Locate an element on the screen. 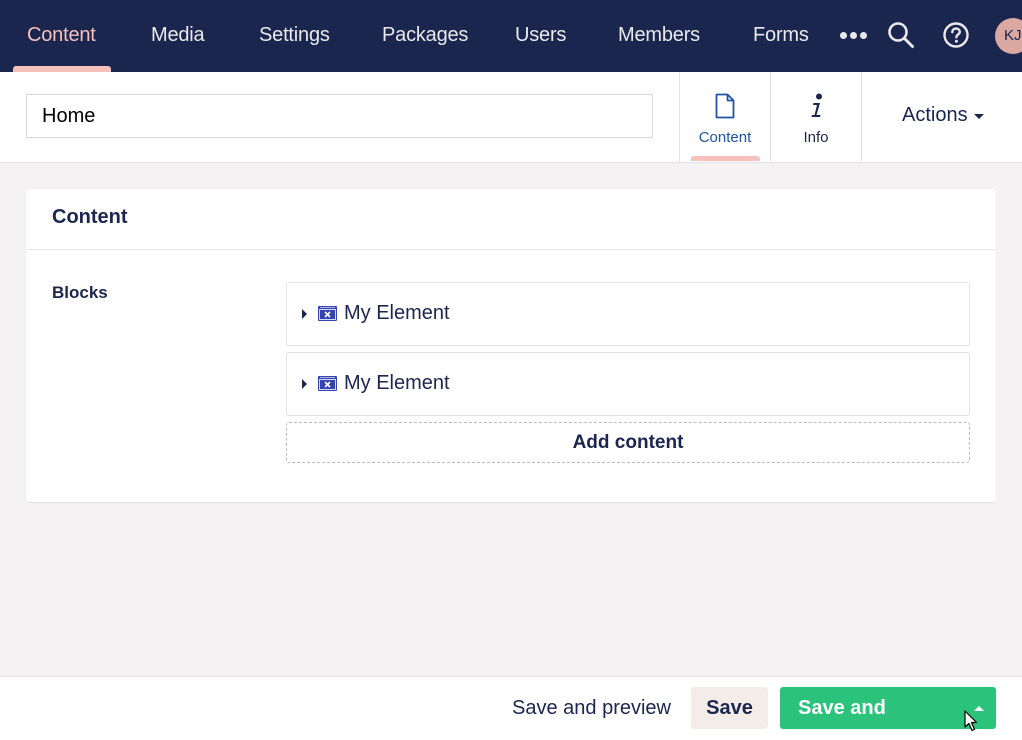 This screenshot has width=1022, height=740. tab-info: Info is located at coordinates (815, 117).